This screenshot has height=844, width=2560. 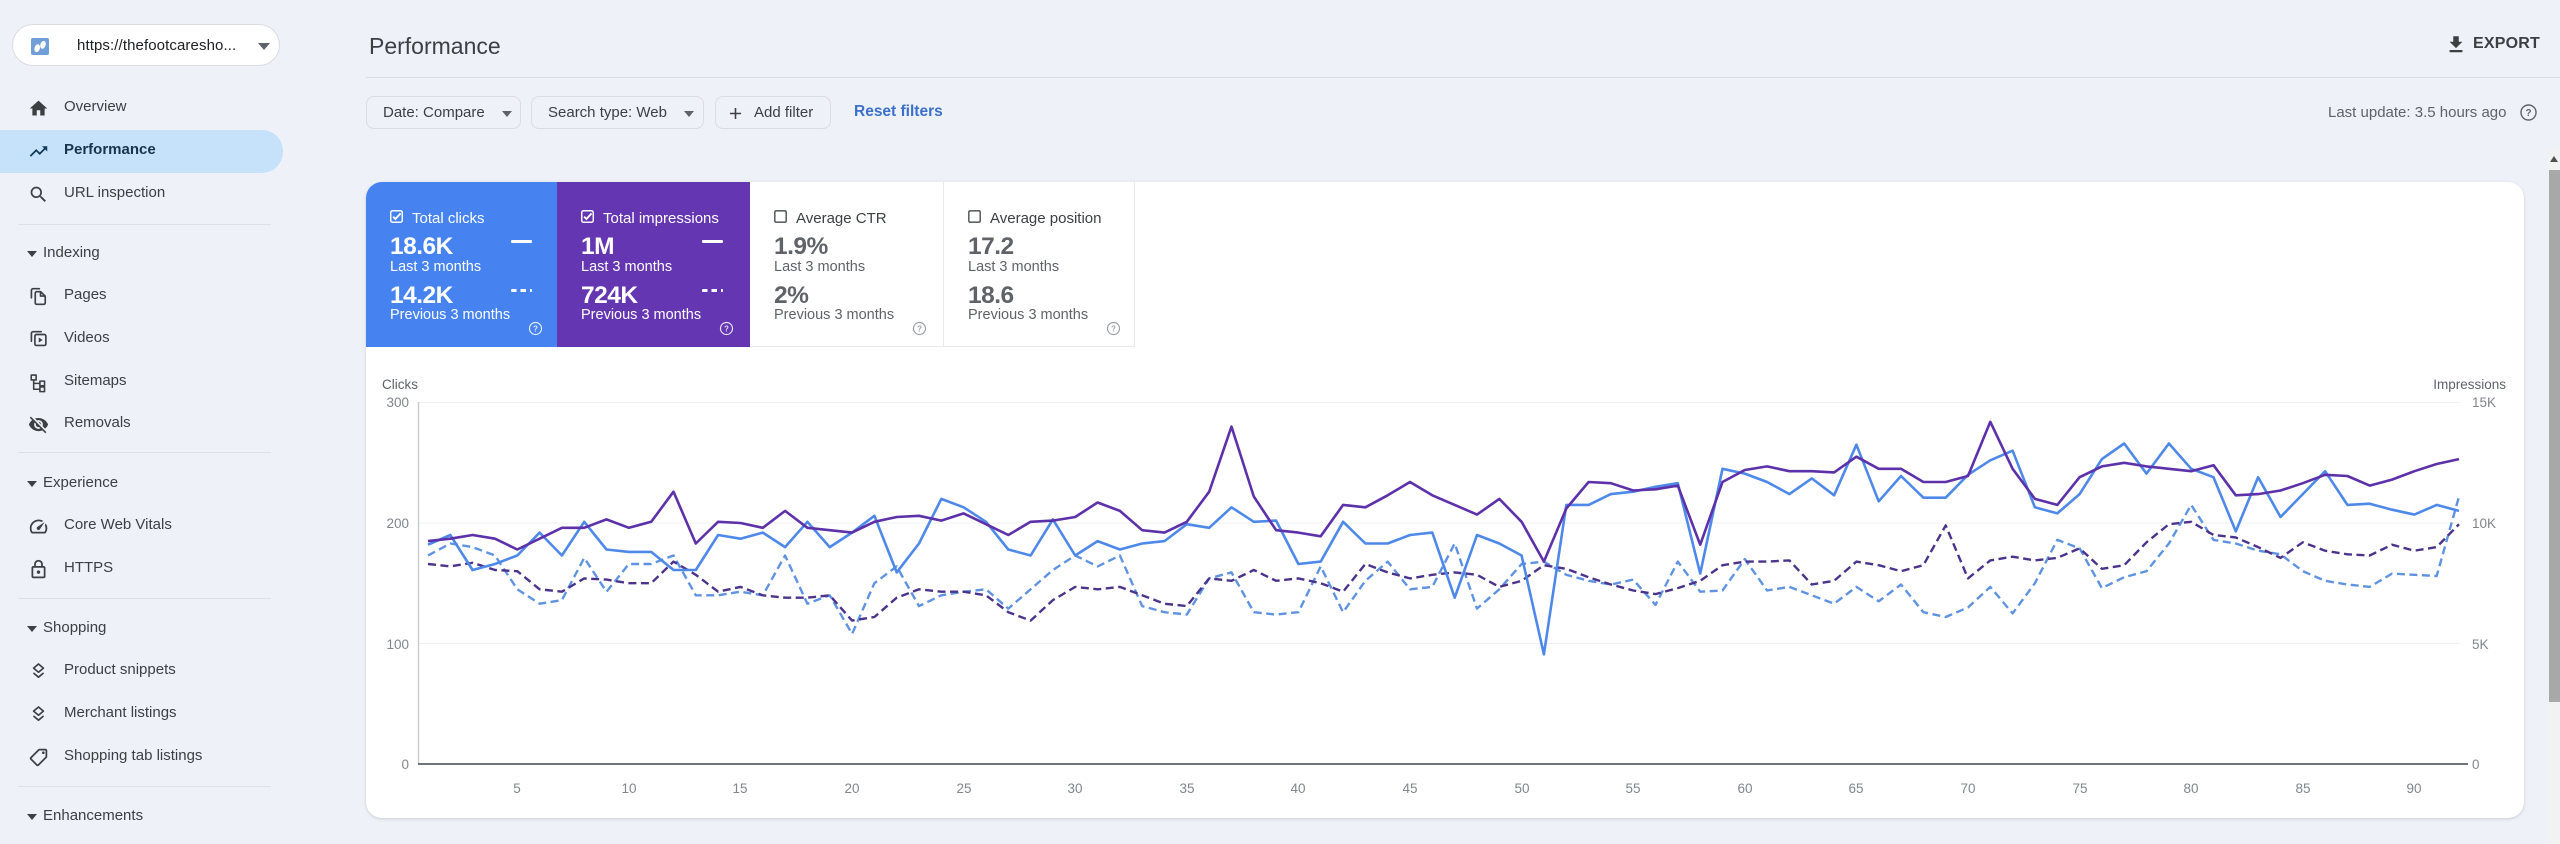 I want to click on svg-text: 90, so click(x=2413, y=788).